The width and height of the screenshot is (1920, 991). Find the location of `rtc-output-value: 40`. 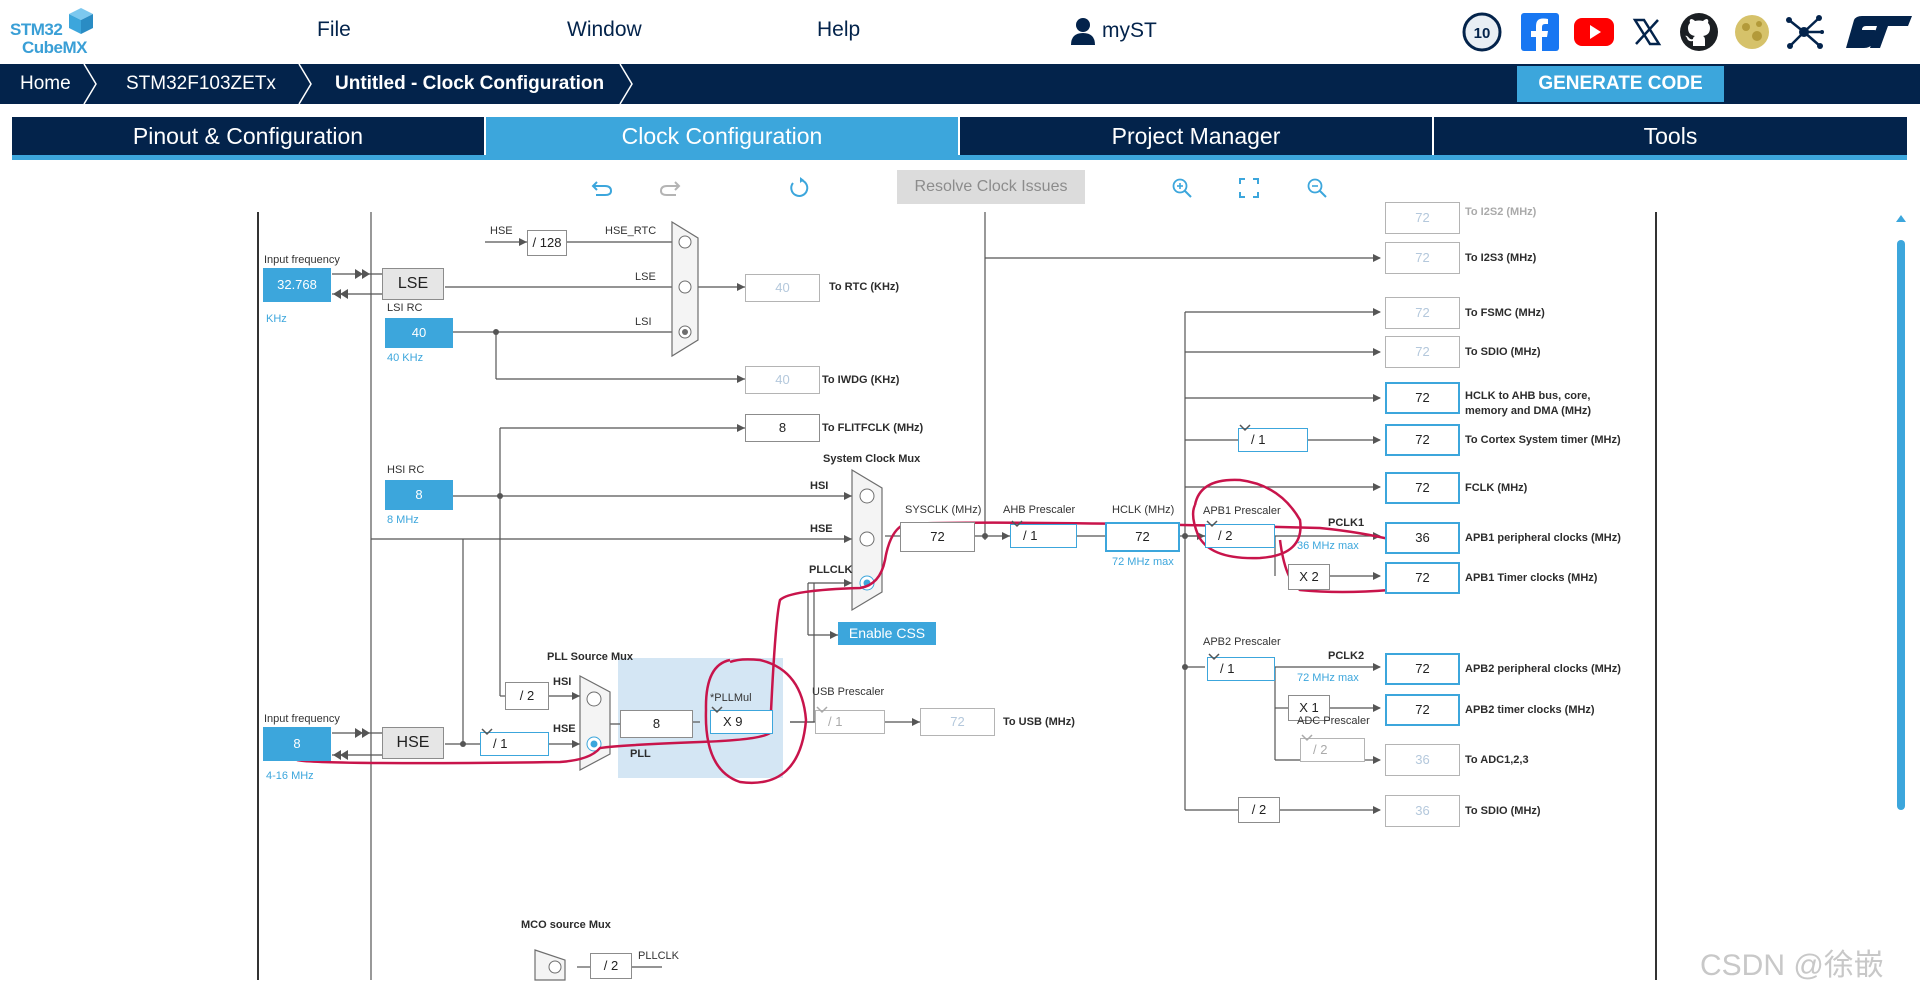

rtc-output-value: 40 is located at coordinates (782, 288).